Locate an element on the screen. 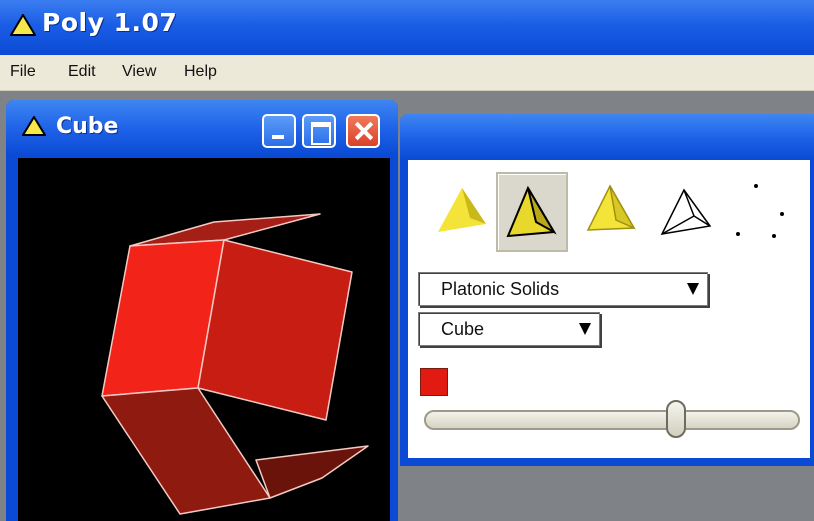  vertices-icon is located at coordinates (760, 211).